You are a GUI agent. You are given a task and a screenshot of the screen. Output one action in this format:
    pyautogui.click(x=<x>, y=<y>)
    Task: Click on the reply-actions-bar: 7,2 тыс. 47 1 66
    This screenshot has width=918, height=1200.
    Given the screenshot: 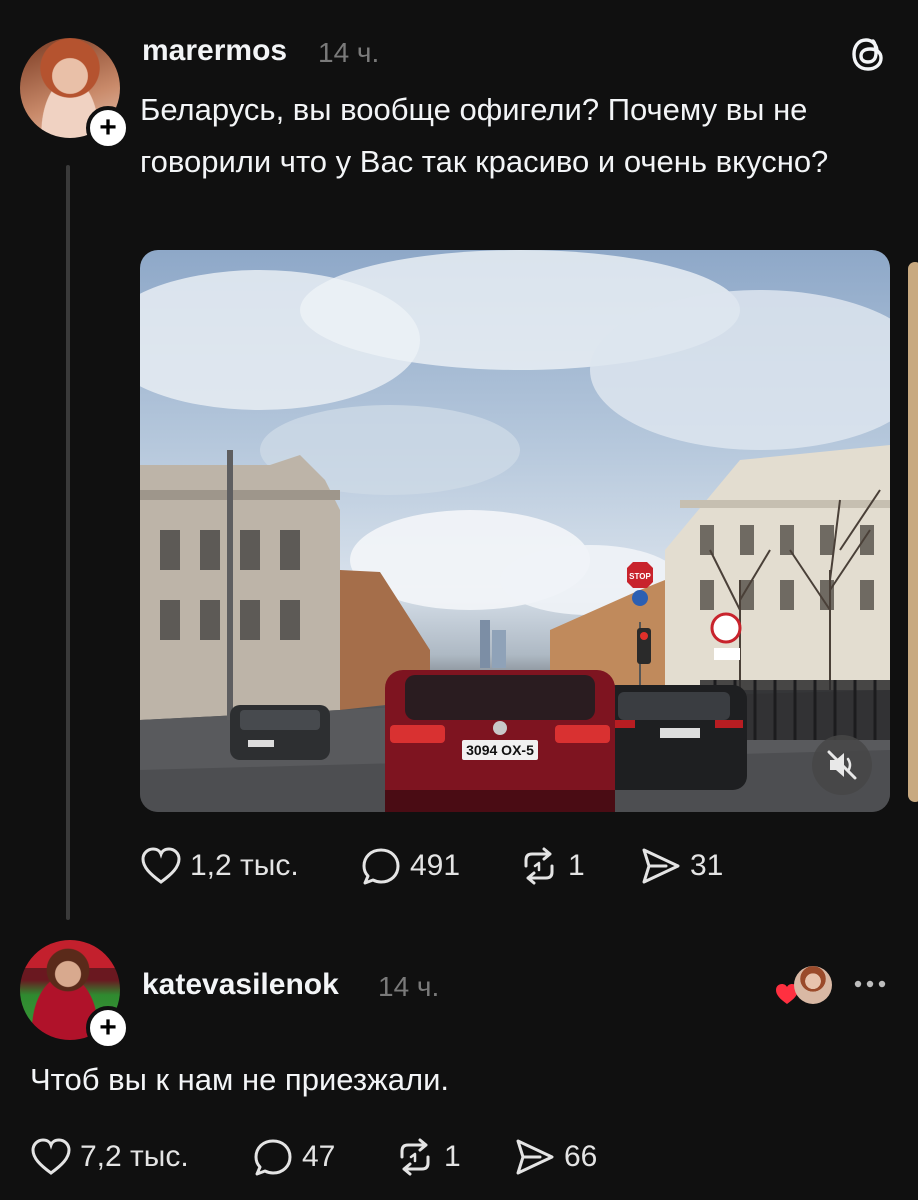 What is the action you would take?
    pyautogui.click(x=313, y=1157)
    